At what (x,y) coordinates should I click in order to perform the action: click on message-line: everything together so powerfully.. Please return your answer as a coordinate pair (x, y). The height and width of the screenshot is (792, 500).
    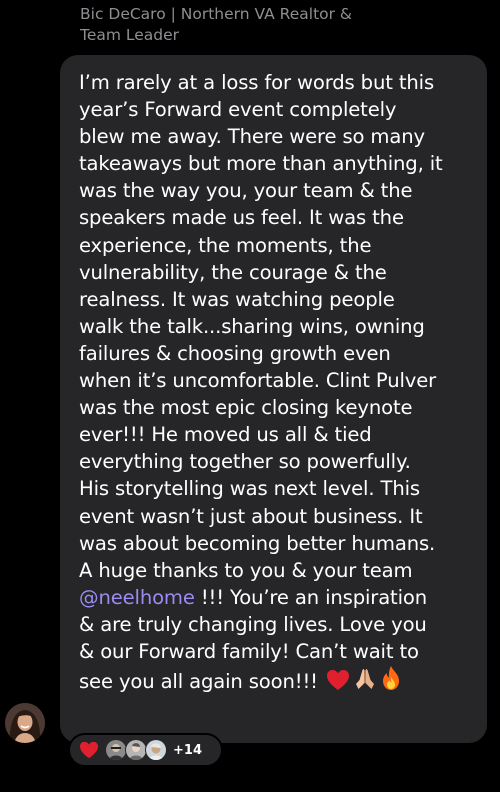
    Looking at the image, I should click on (245, 462).